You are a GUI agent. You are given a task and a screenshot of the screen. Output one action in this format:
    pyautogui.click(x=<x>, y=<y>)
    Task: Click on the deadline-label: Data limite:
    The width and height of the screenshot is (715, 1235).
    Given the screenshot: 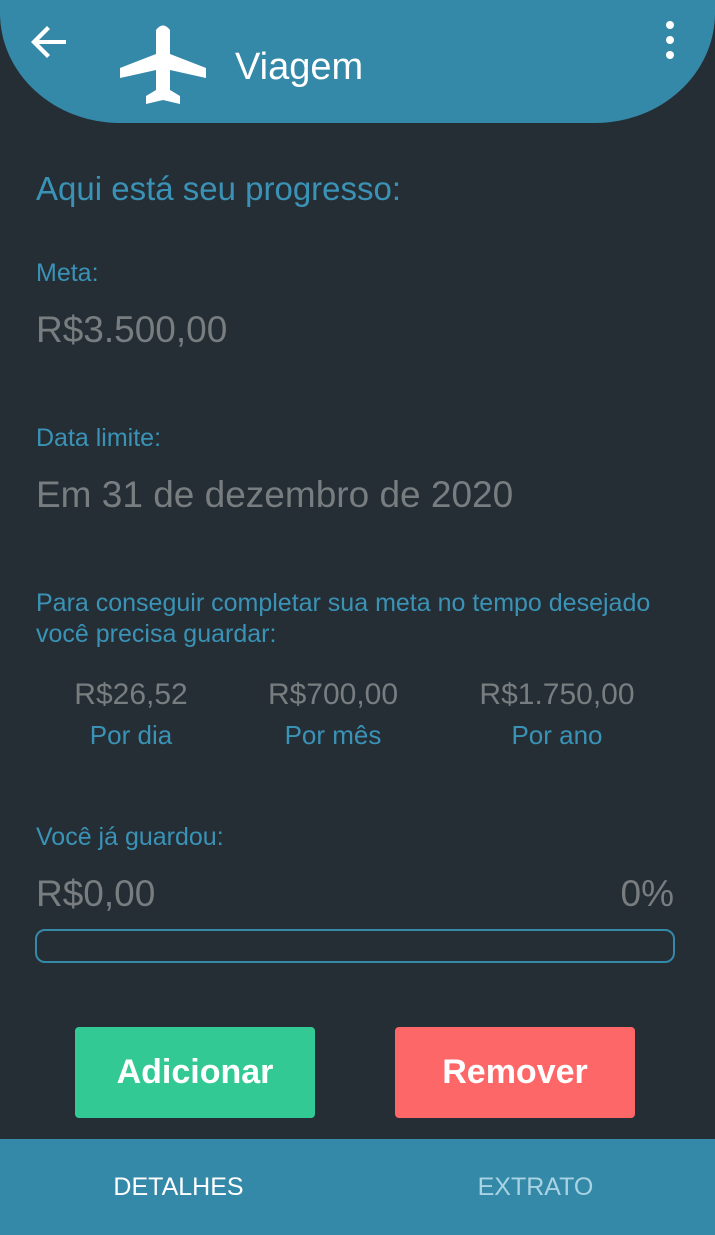 What is the action you would take?
    pyautogui.click(x=99, y=438)
    